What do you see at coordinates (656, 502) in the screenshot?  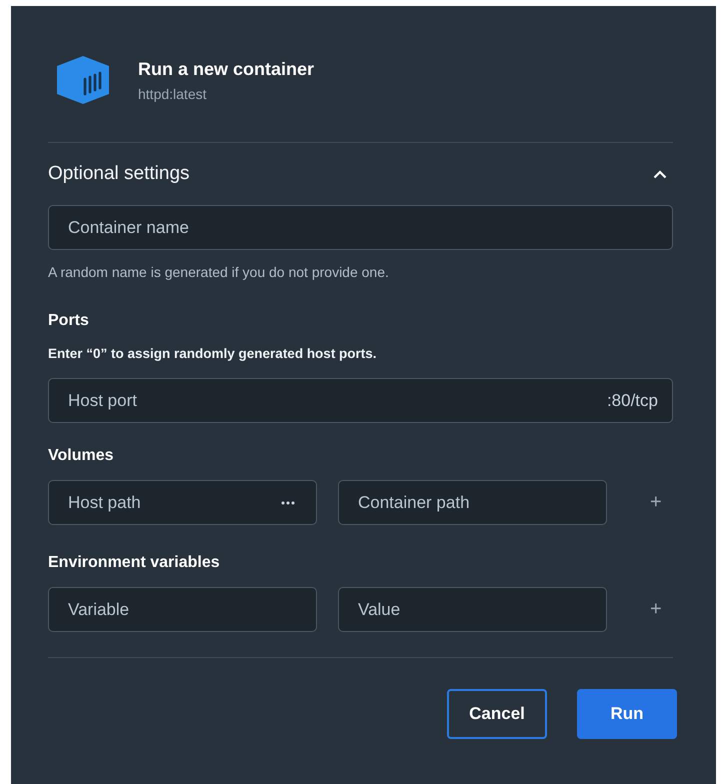 I see `add-volume-button: +` at bounding box center [656, 502].